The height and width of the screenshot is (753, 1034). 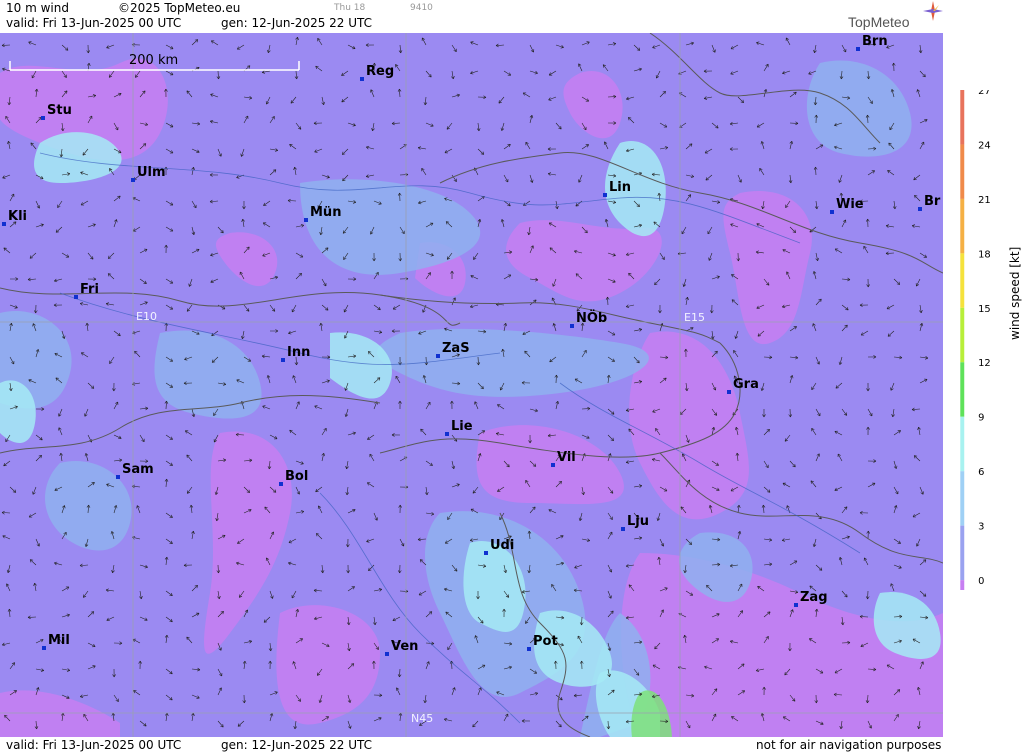 I want to click on city-label: Mil, so click(x=59, y=640).